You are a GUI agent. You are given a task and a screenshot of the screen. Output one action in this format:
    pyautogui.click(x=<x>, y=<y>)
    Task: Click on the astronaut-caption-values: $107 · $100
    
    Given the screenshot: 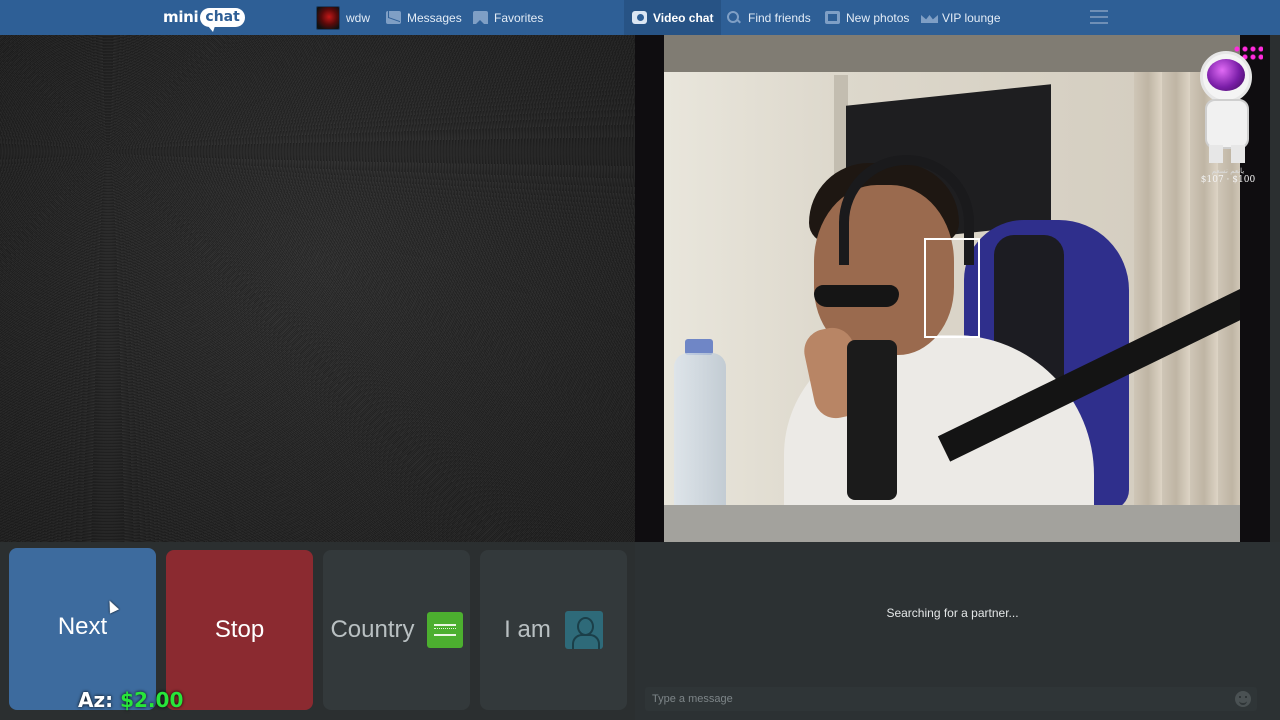 What is the action you would take?
    pyautogui.click(x=1228, y=180)
    